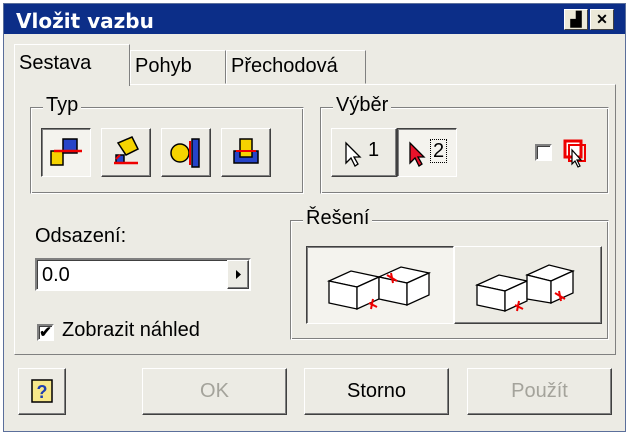 This screenshot has height=436, width=630. What do you see at coordinates (62, 105) in the screenshot?
I see `typ-label: Typ` at bounding box center [62, 105].